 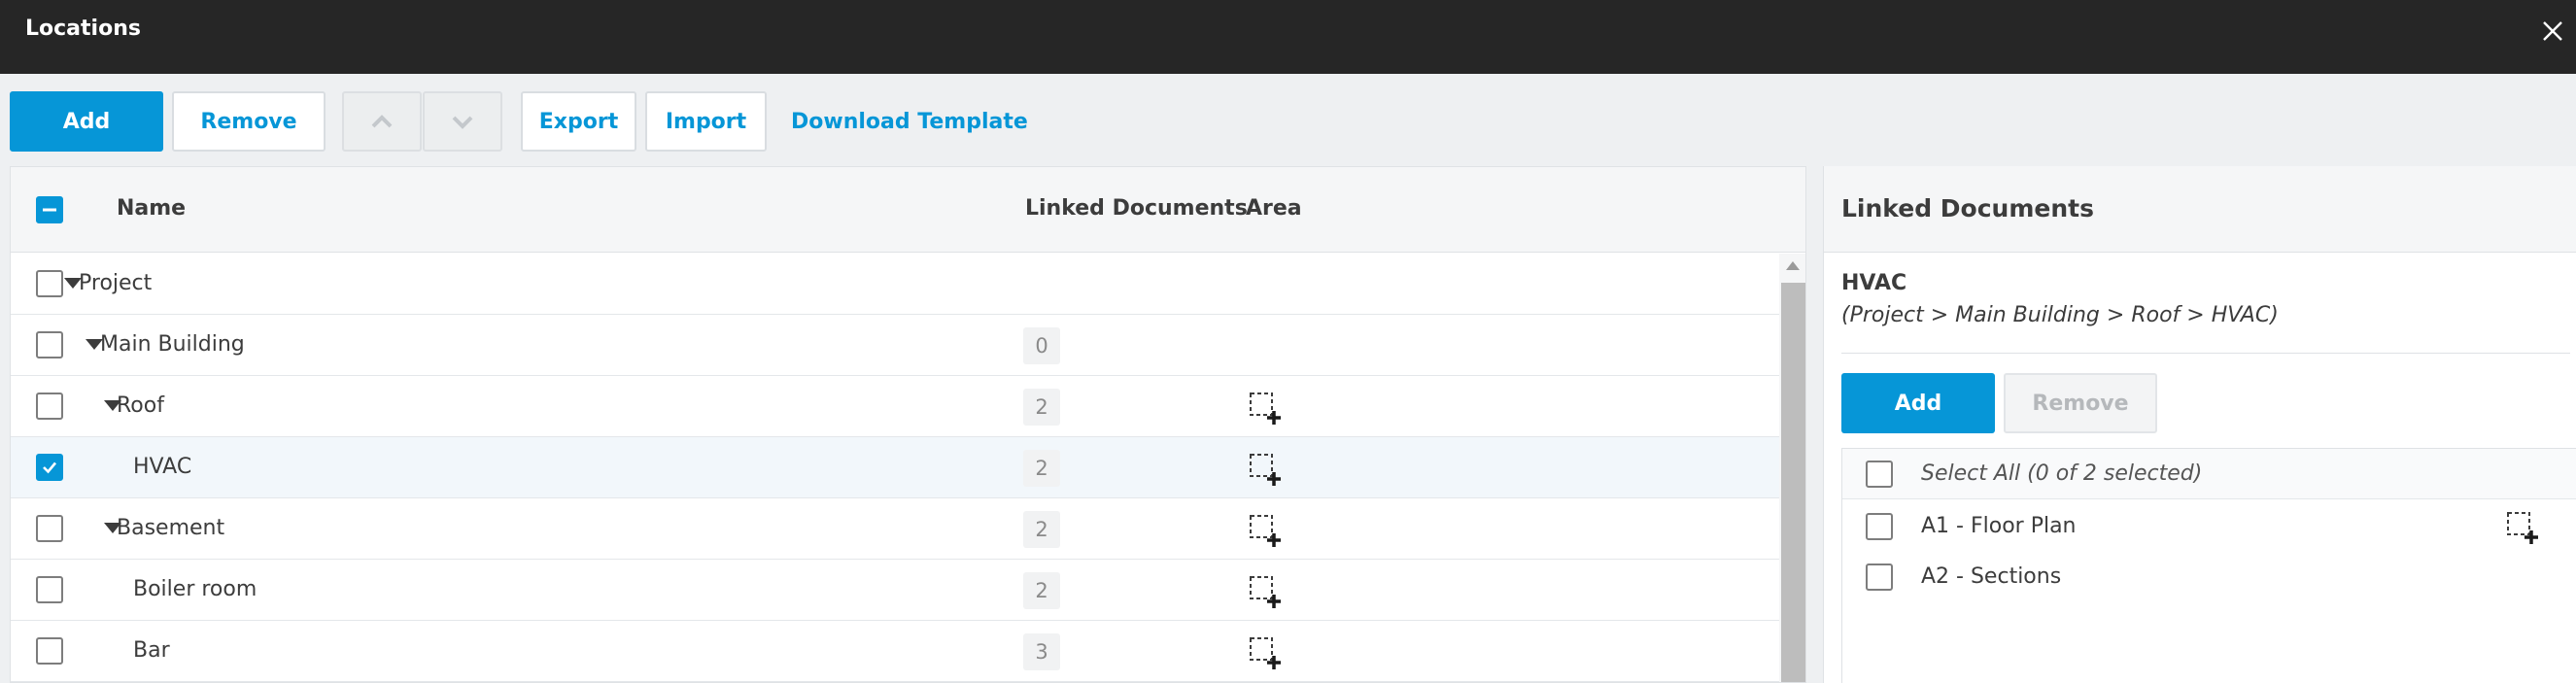 I want to click on table-row: Roof 2, so click(x=895, y=406).